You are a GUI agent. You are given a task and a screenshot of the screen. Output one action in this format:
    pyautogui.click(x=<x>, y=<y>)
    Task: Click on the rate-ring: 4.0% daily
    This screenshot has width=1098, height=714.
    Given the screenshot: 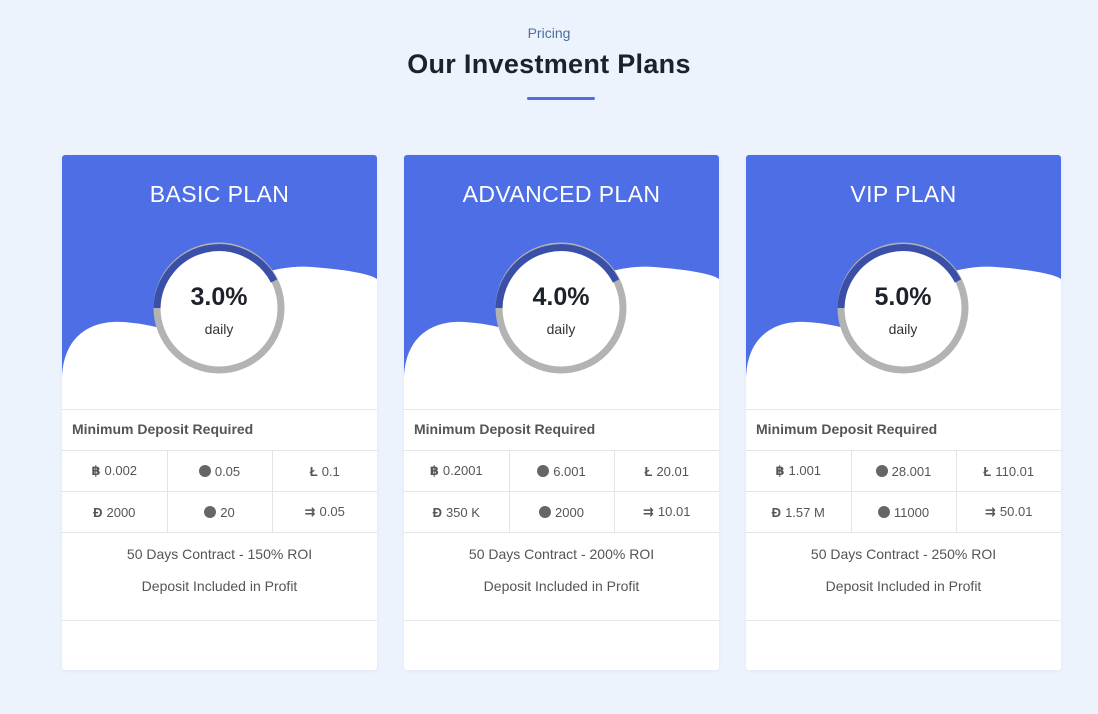 What is the action you would take?
    pyautogui.click(x=561, y=308)
    